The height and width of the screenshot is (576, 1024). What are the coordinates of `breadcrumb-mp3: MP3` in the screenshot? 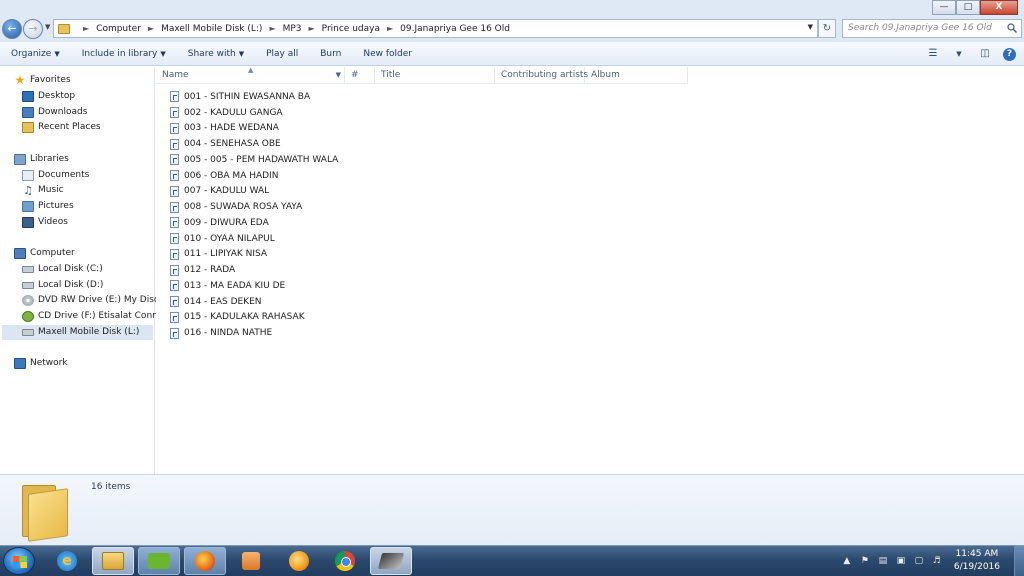 It's located at (292, 29).